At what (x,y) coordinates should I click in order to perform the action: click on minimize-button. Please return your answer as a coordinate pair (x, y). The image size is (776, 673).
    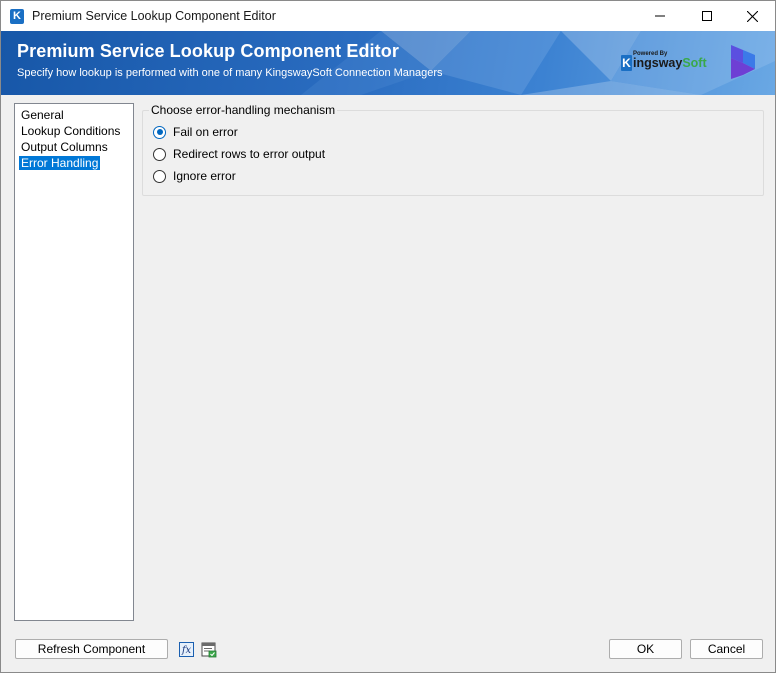
    Looking at the image, I should click on (660, 16).